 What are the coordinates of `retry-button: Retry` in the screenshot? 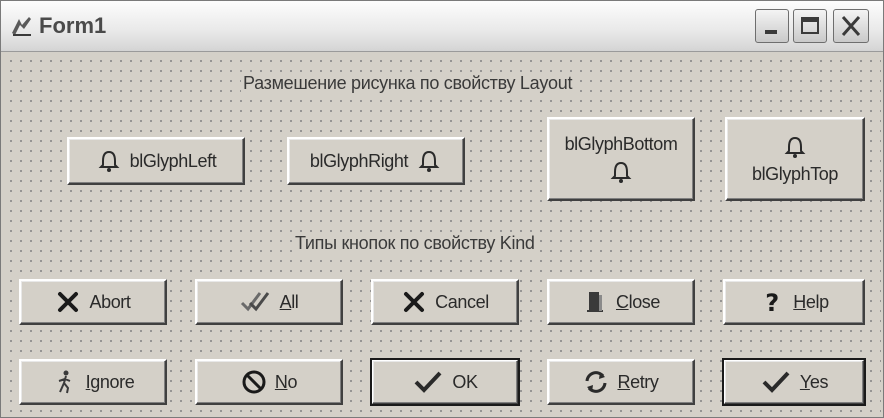 It's located at (621, 382).